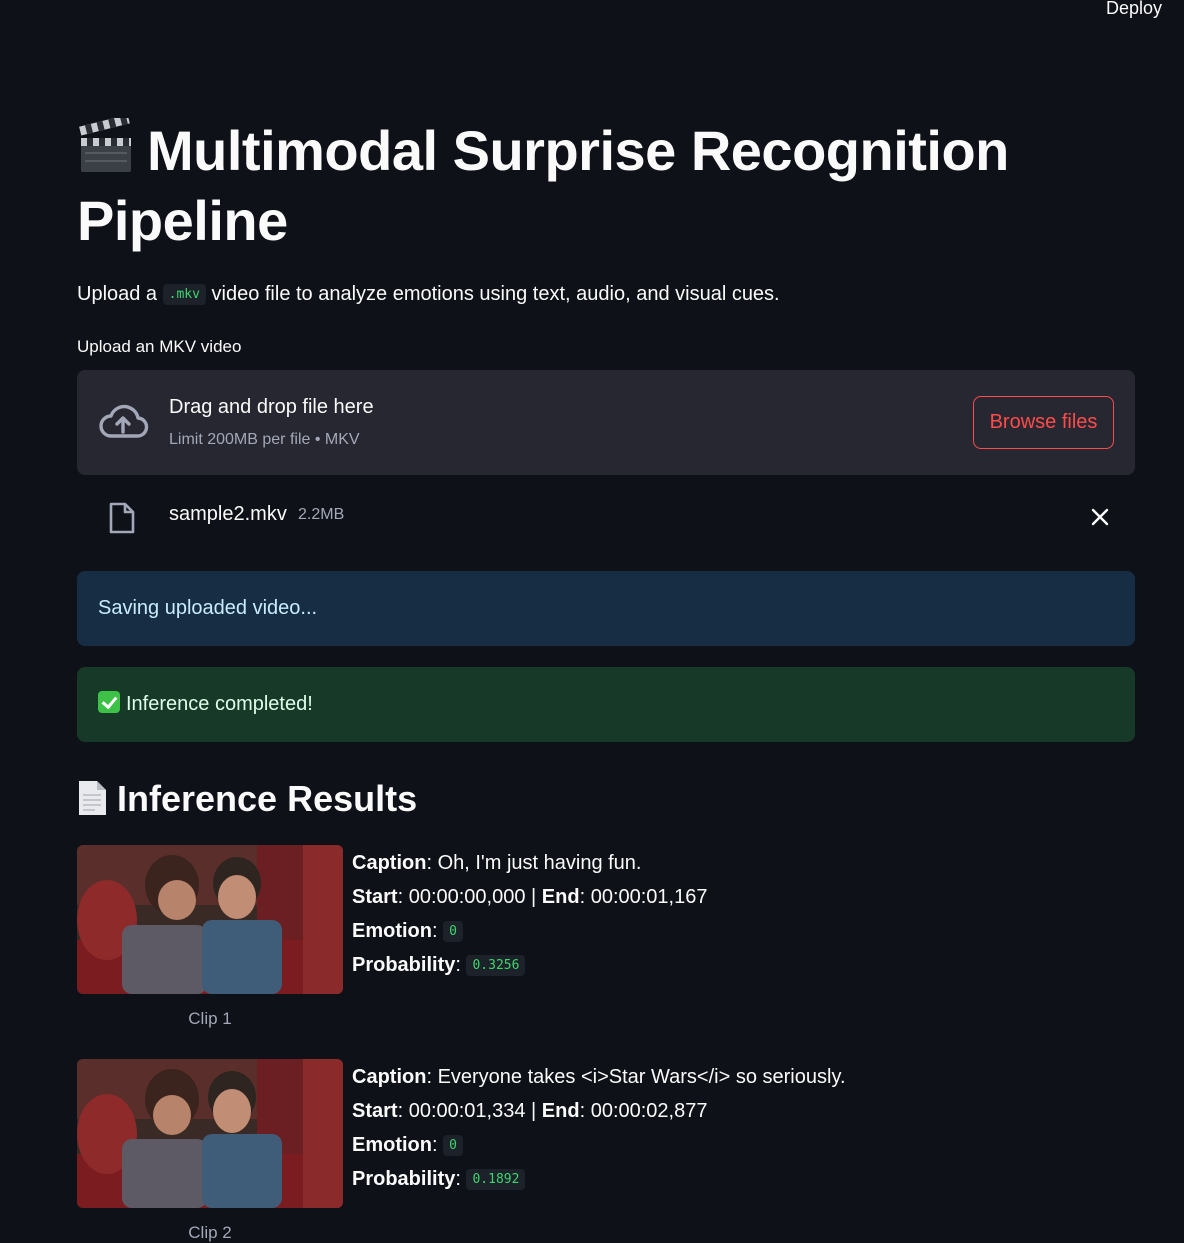 The image size is (1184, 1243). Describe the element at coordinates (599, 1181) in the screenshot. I see `probability-line: Probability: 0.1892` at that location.